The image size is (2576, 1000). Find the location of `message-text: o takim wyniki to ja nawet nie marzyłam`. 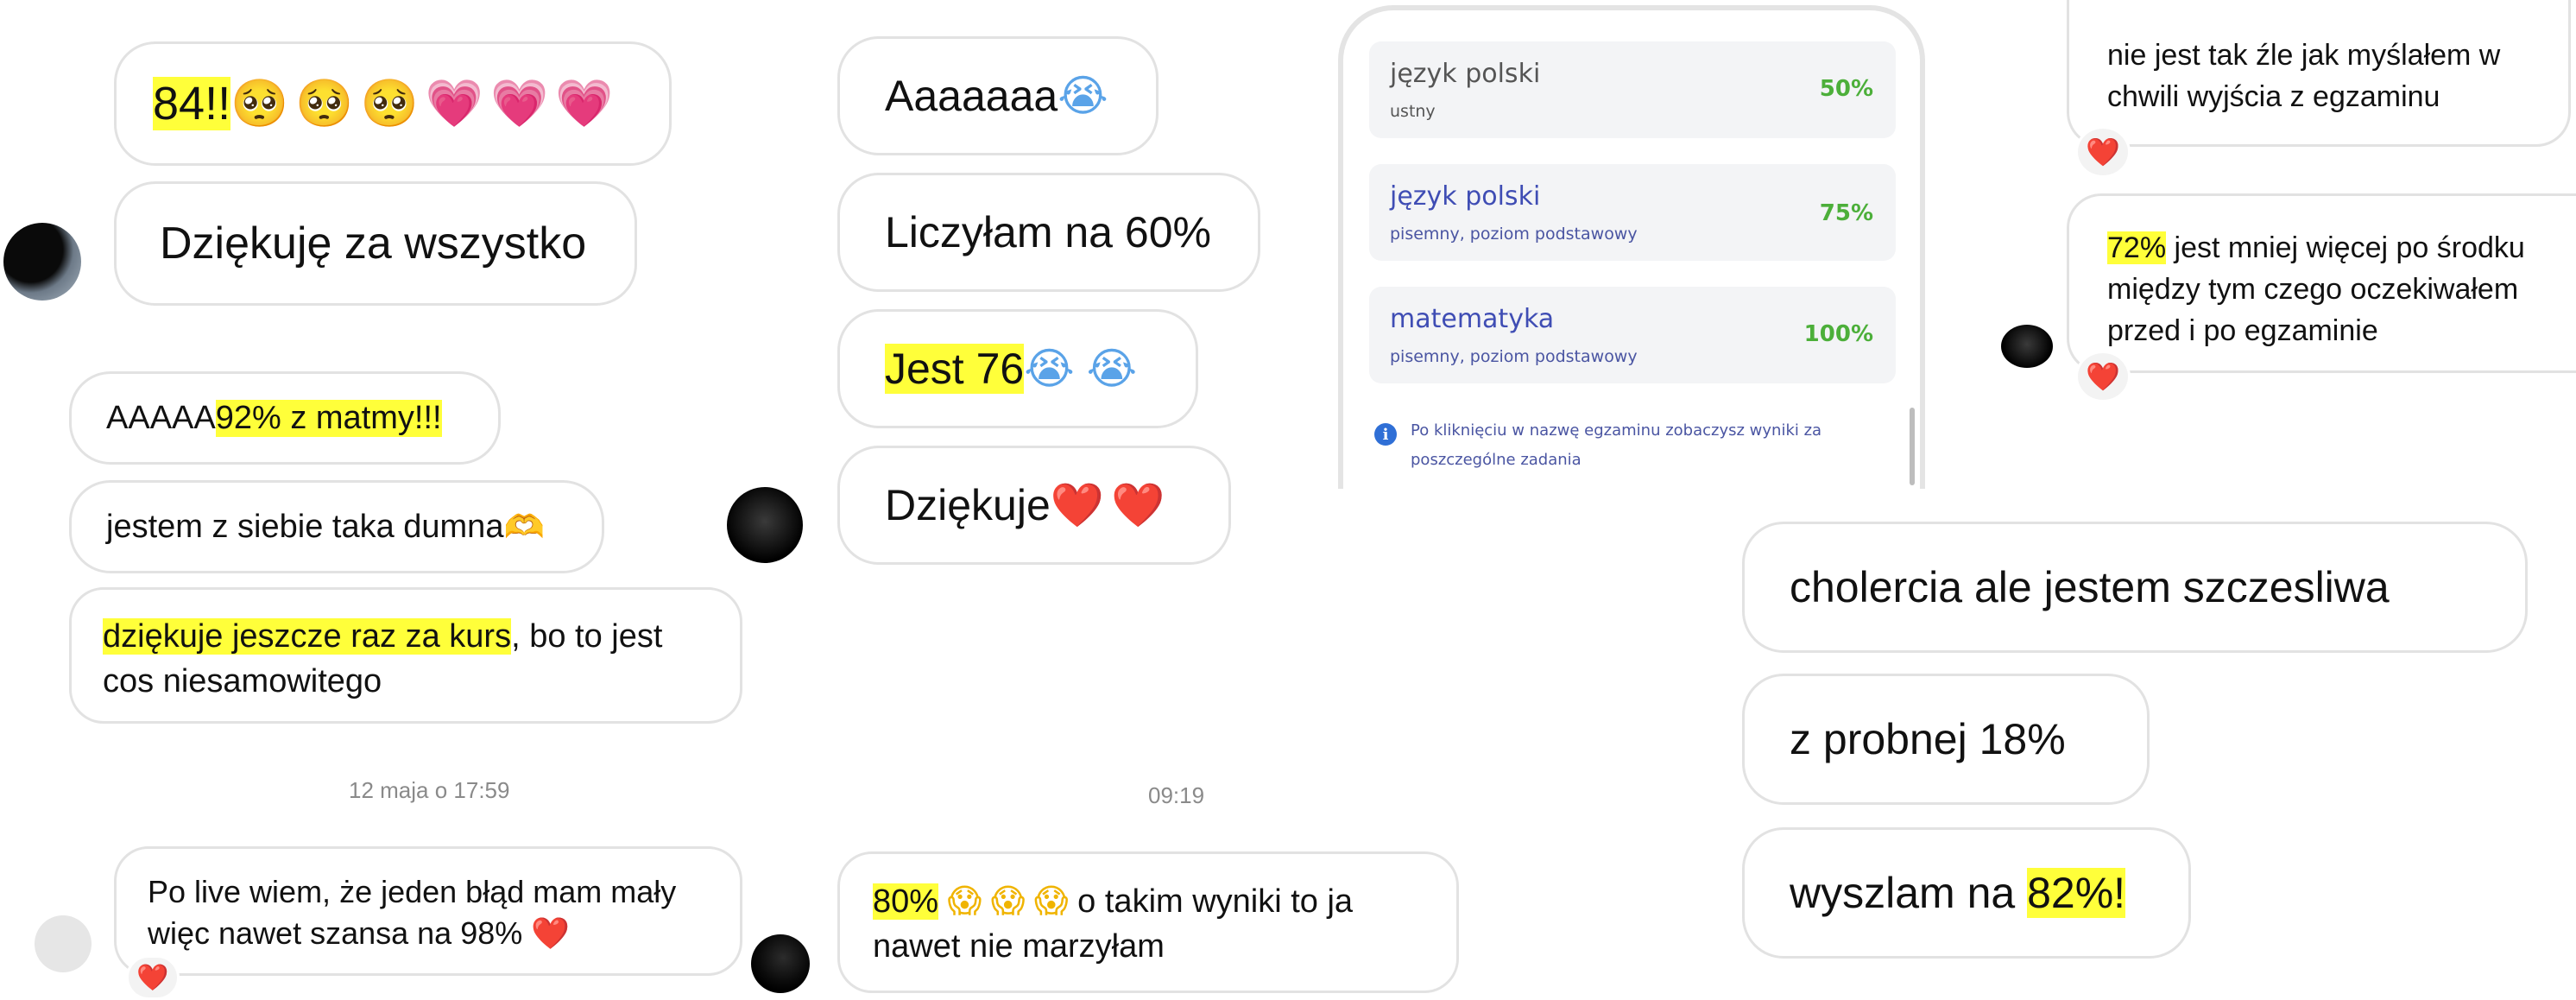

message-text: o takim wyniki to ja nawet nie marzyłam is located at coordinates (1113, 924).